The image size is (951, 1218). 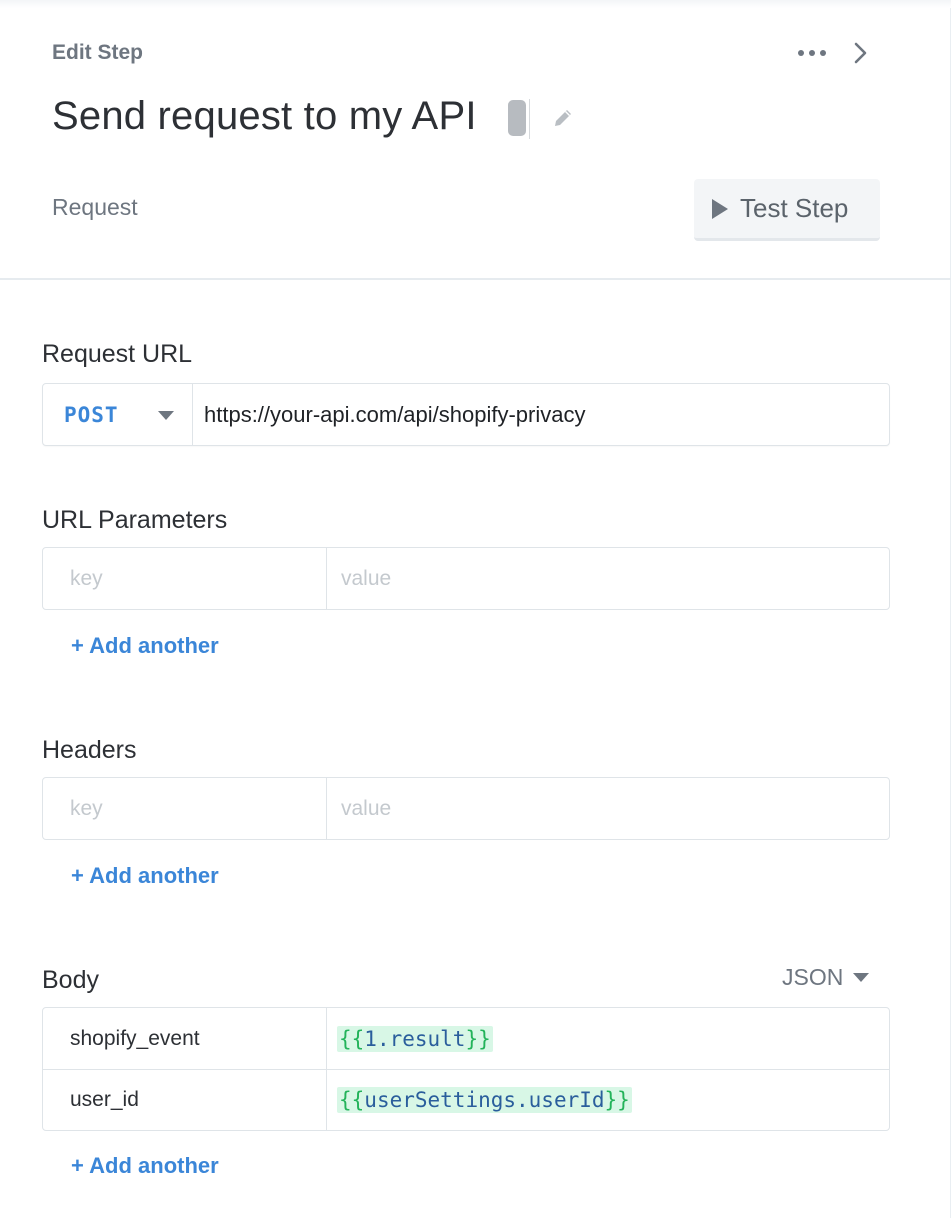 What do you see at coordinates (91, 414) in the screenshot?
I see `method-value: POST` at bounding box center [91, 414].